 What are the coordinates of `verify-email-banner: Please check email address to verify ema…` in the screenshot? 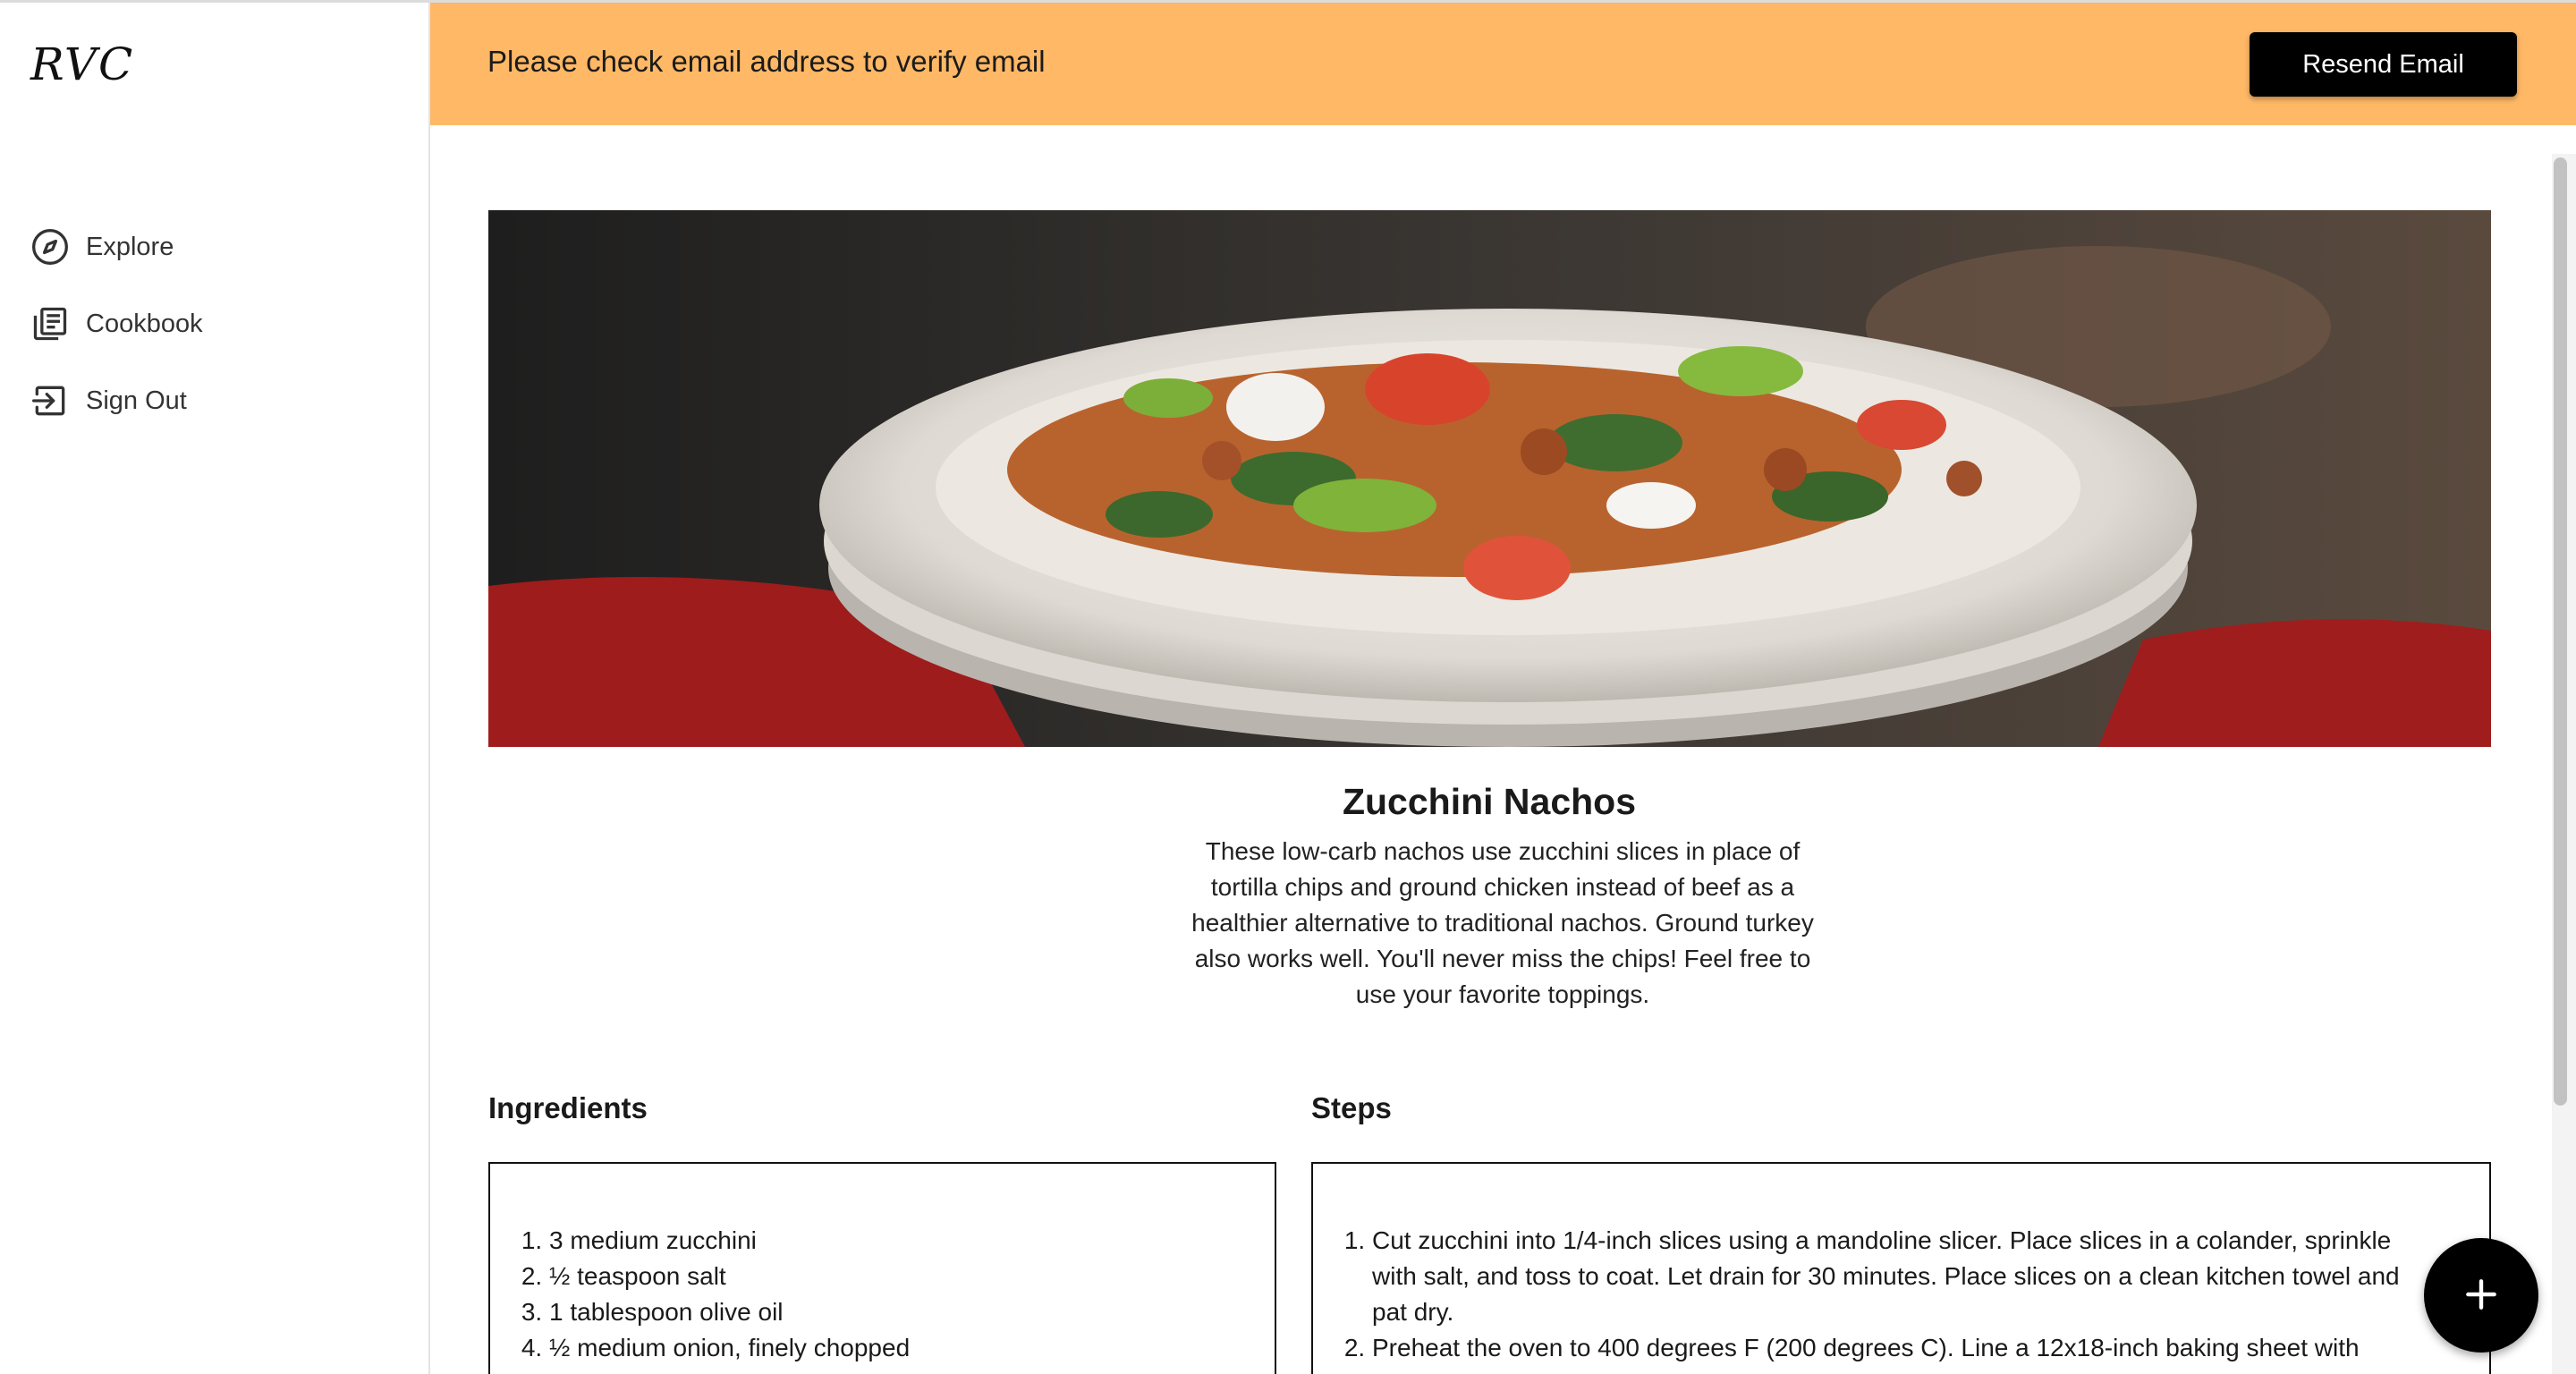 It's located at (1503, 64).